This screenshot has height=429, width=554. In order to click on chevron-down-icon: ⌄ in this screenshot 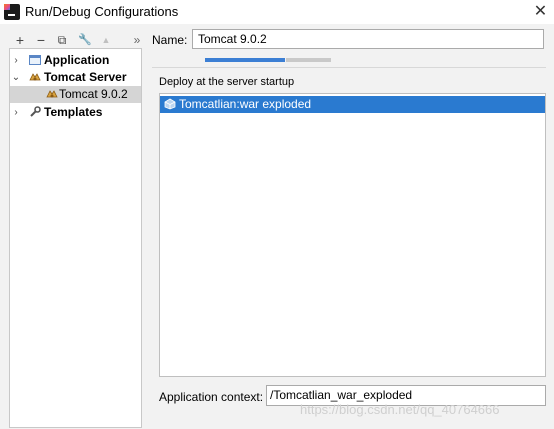, I will do `click(16, 77)`.